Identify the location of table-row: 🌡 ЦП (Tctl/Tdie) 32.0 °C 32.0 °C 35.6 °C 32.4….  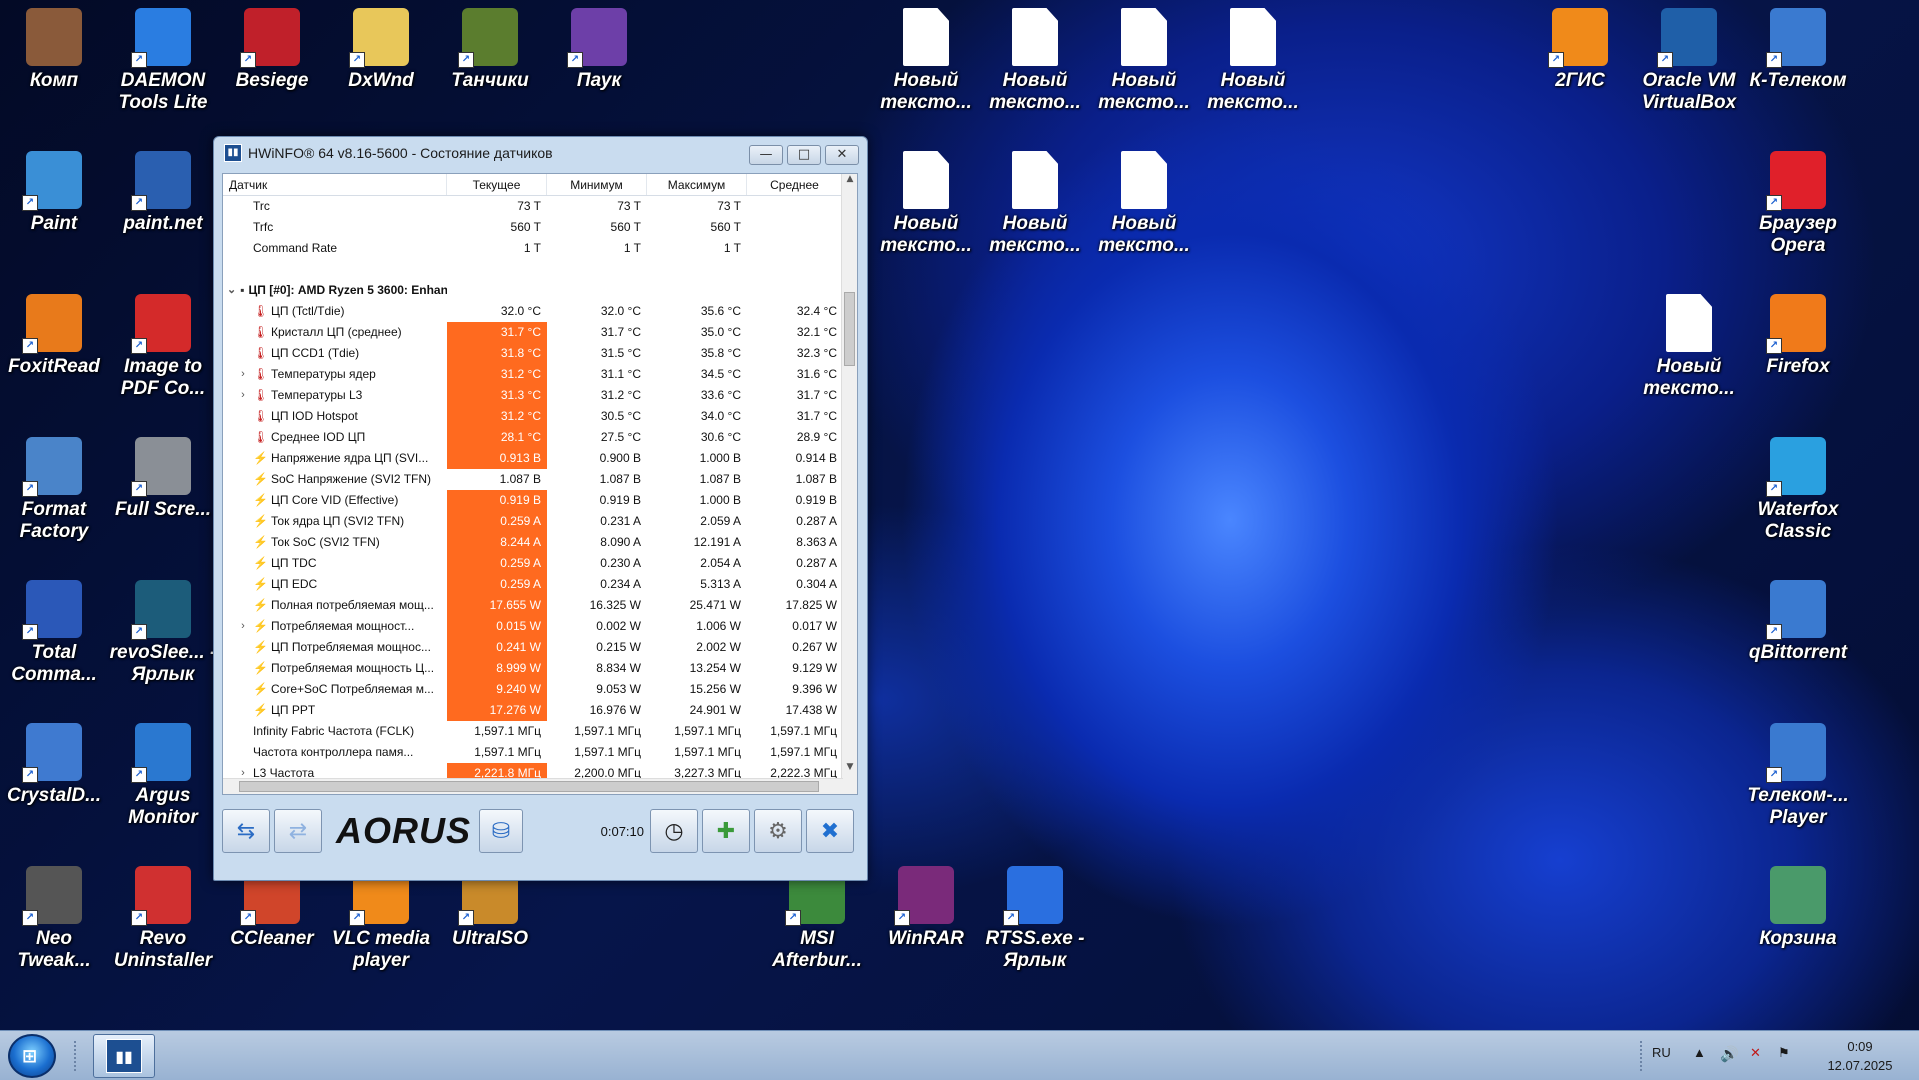
(540, 311).